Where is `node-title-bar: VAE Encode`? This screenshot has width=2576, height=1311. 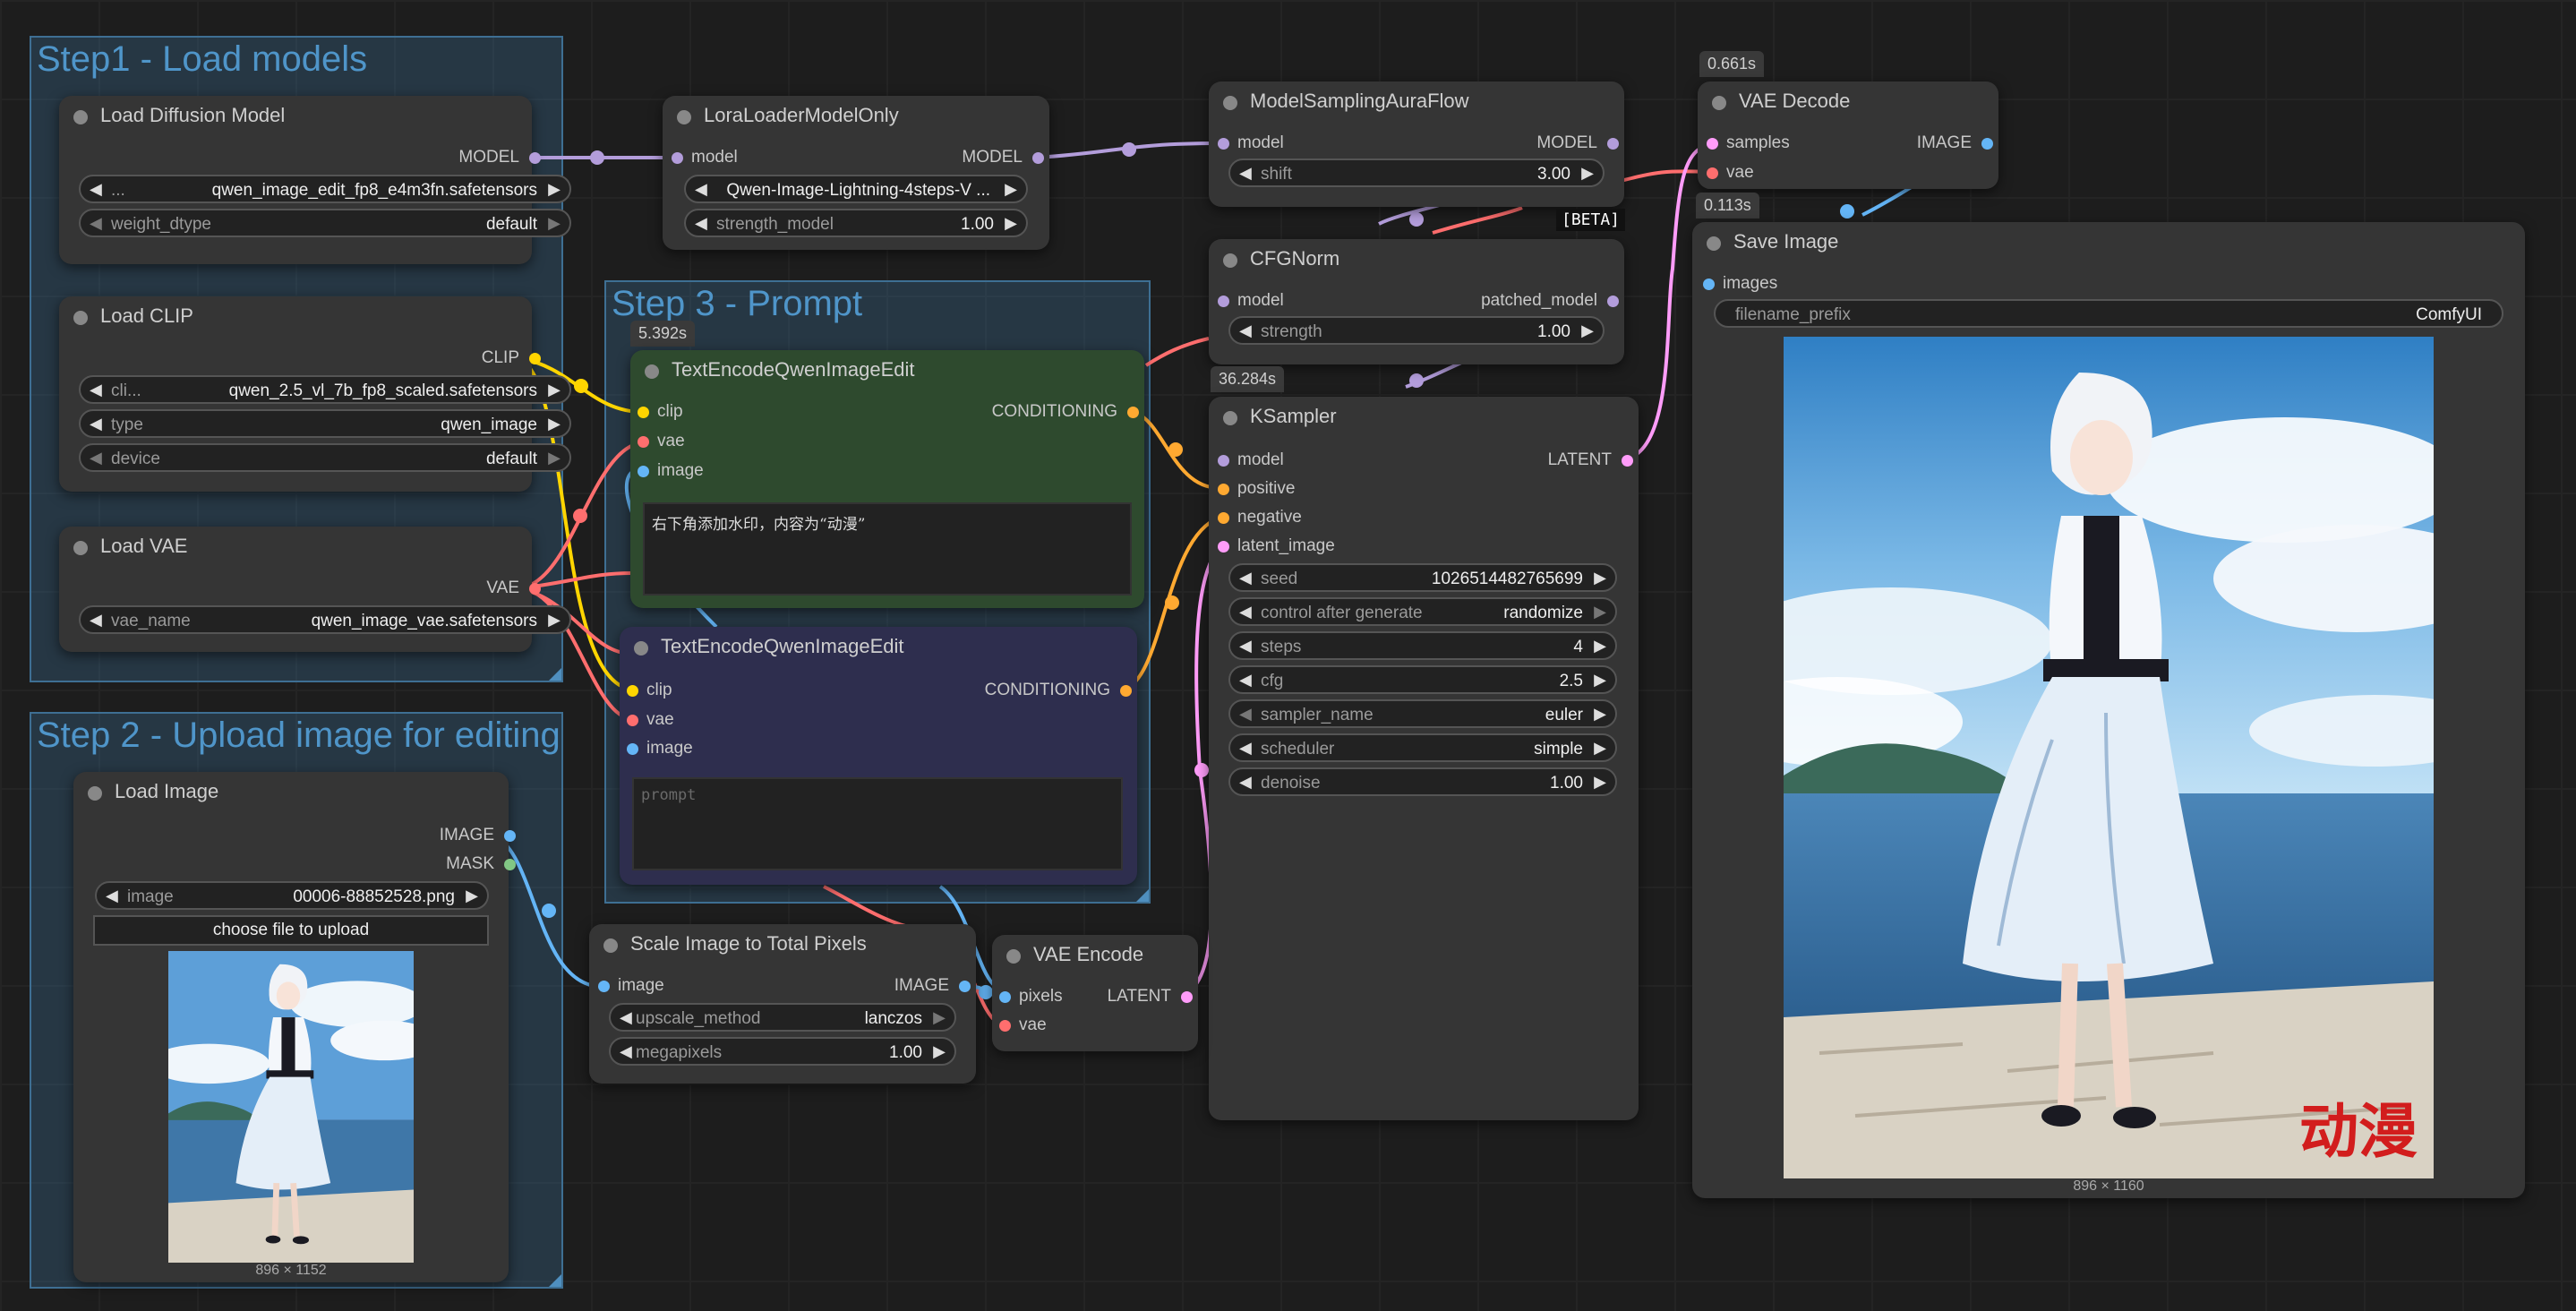
node-title-bar: VAE Encode is located at coordinates (1095, 955).